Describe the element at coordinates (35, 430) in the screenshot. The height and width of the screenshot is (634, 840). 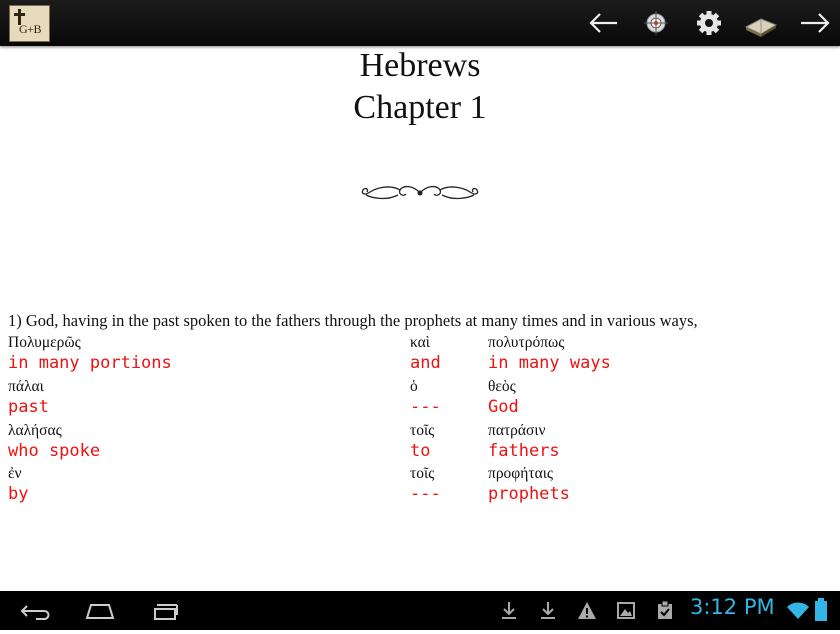
I see `greek-word: λαλήσας` at that location.